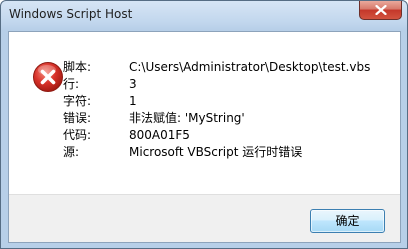 This screenshot has height=249, width=408. Describe the element at coordinates (216, 152) in the screenshot. I see `detail-value: Microsoft VBScript 运行时错误` at that location.